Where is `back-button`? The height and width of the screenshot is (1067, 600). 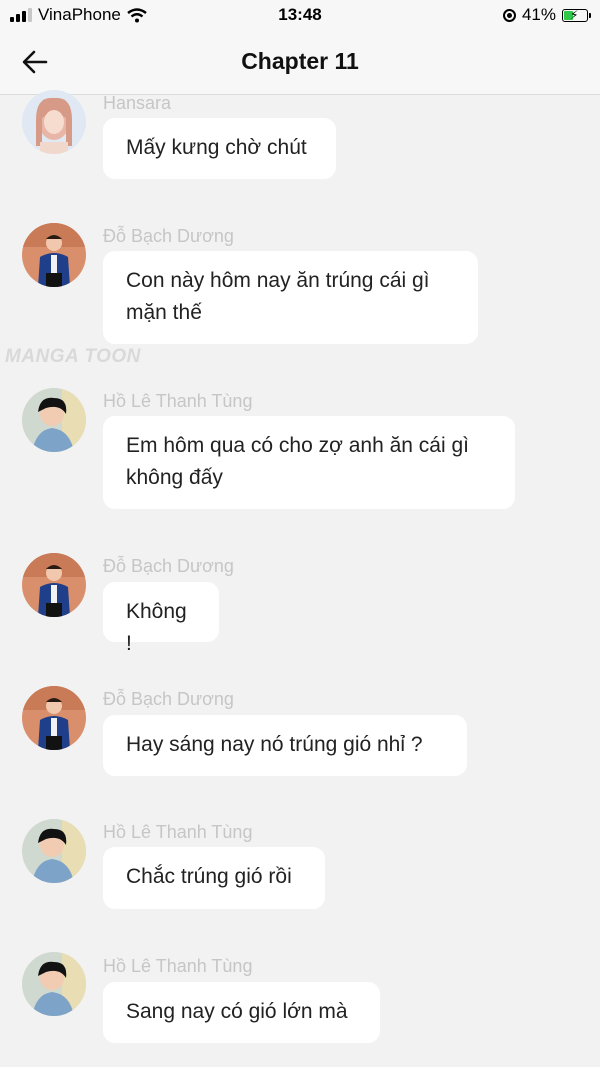 back-button is located at coordinates (38, 62).